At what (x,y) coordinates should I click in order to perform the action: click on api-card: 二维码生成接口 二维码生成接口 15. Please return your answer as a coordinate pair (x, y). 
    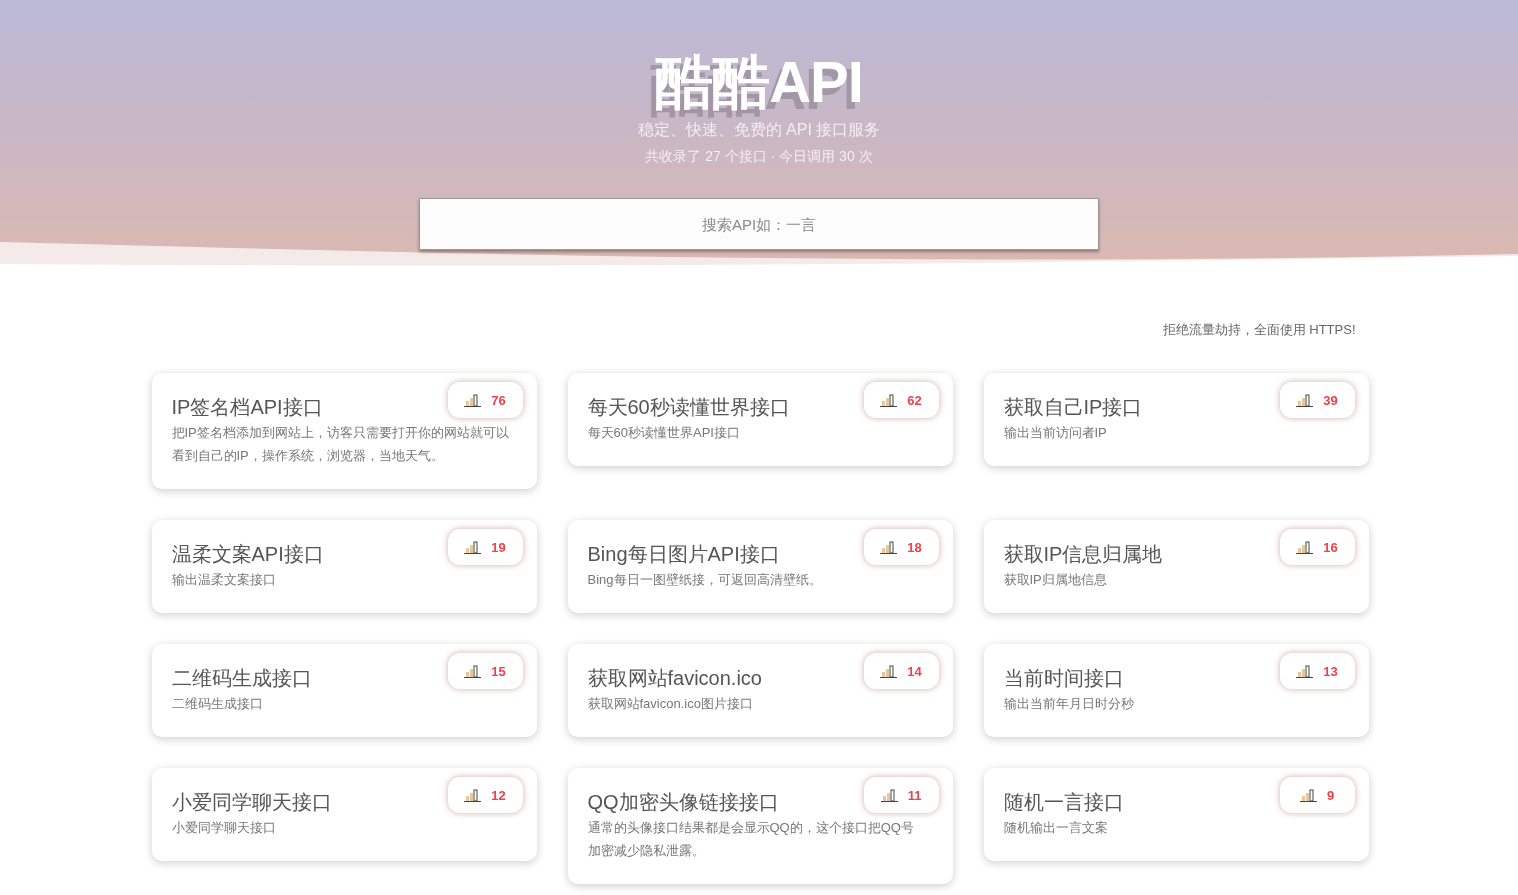
    Looking at the image, I should click on (344, 690).